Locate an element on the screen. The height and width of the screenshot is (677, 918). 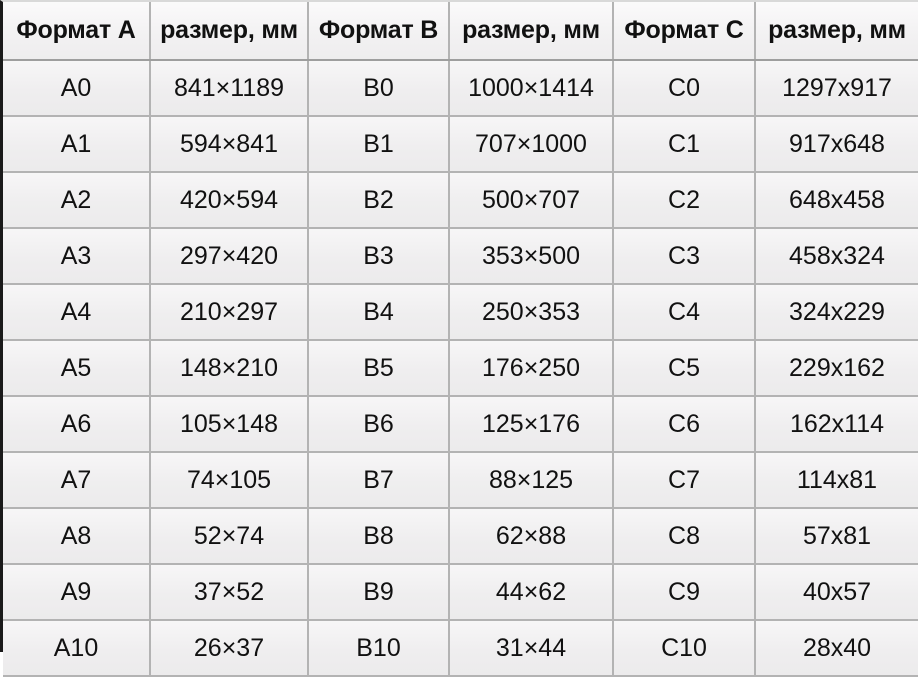
cell-size-b-label: 353×500 is located at coordinates (531, 255).